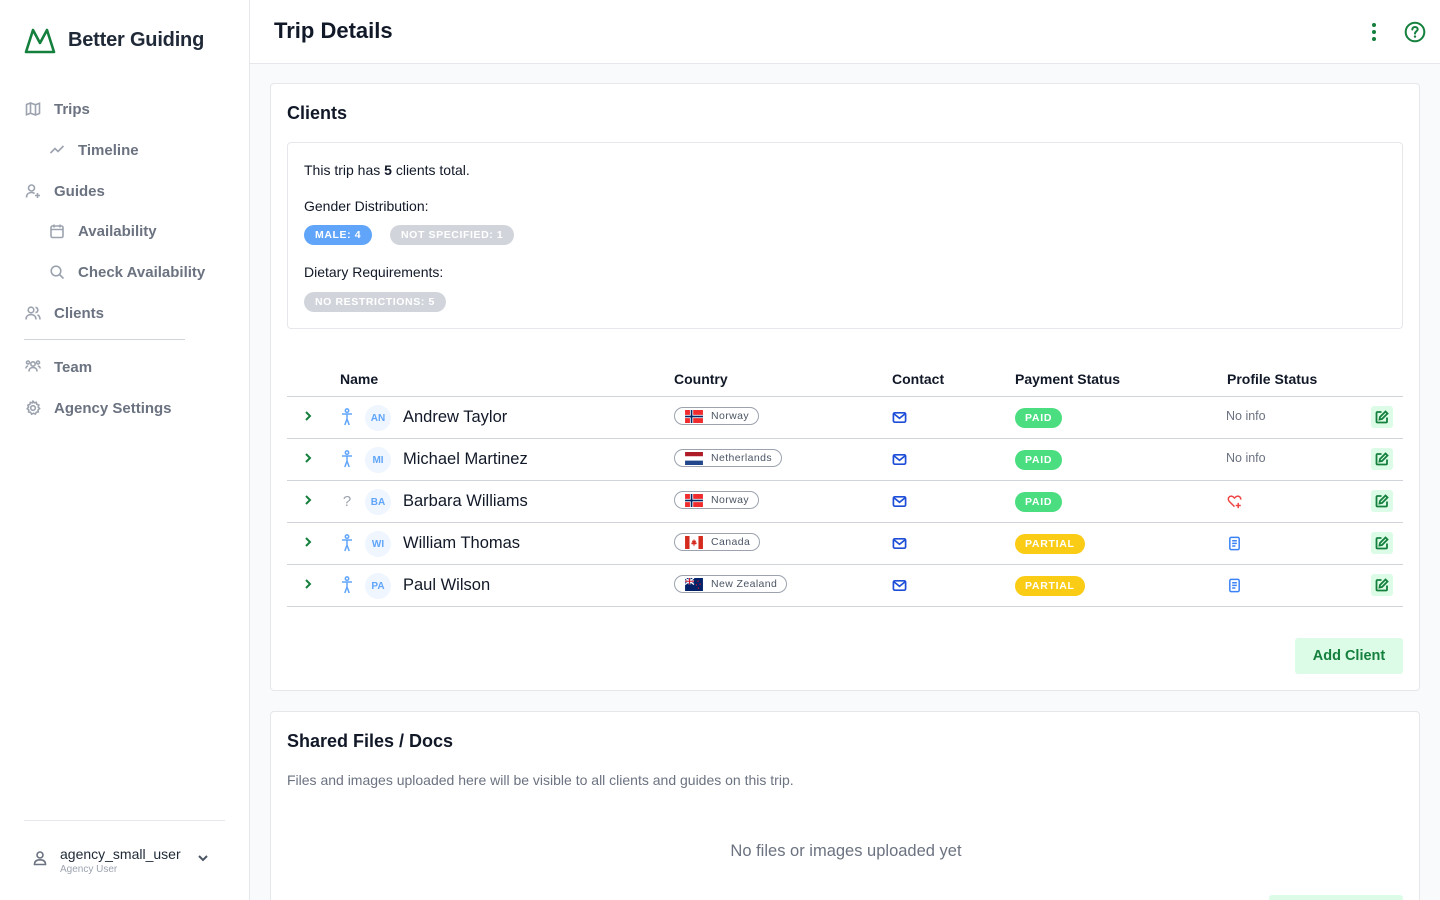 The width and height of the screenshot is (1440, 900). What do you see at coordinates (57, 231) in the screenshot?
I see `calendar-icon` at bounding box center [57, 231].